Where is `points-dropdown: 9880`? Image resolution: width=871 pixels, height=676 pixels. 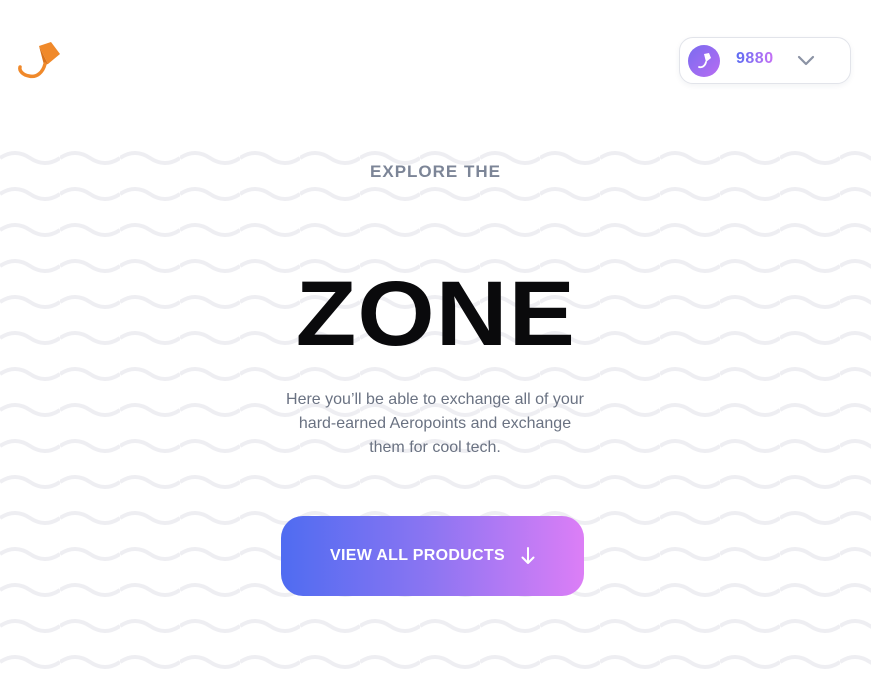 points-dropdown: 9880 is located at coordinates (765, 60).